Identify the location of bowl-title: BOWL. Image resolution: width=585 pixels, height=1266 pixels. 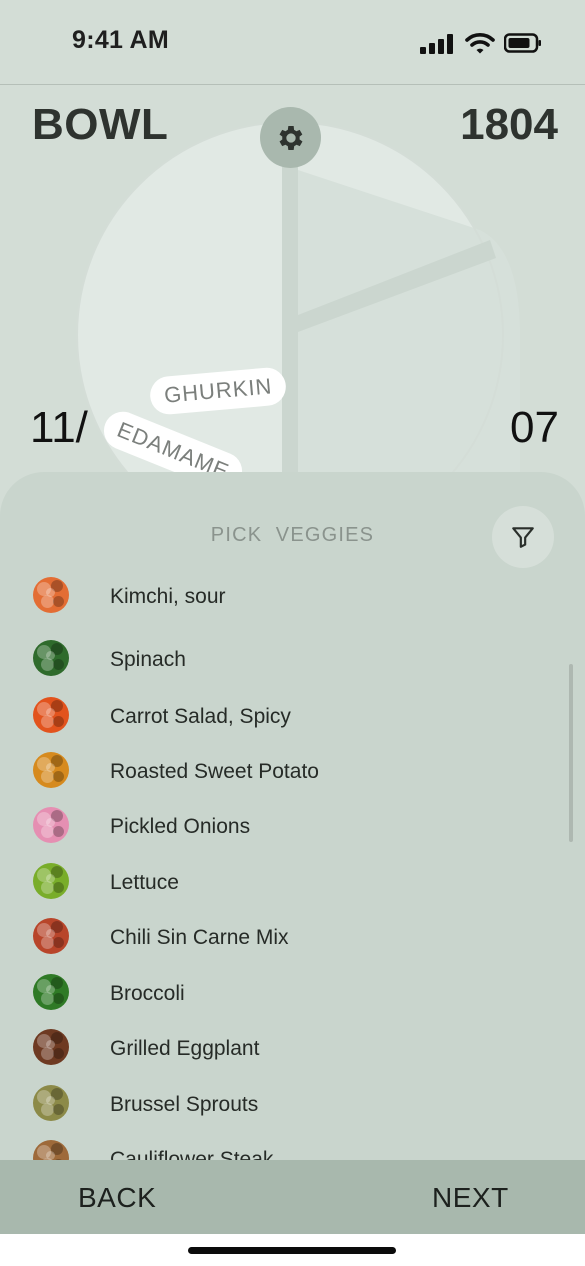
(100, 124).